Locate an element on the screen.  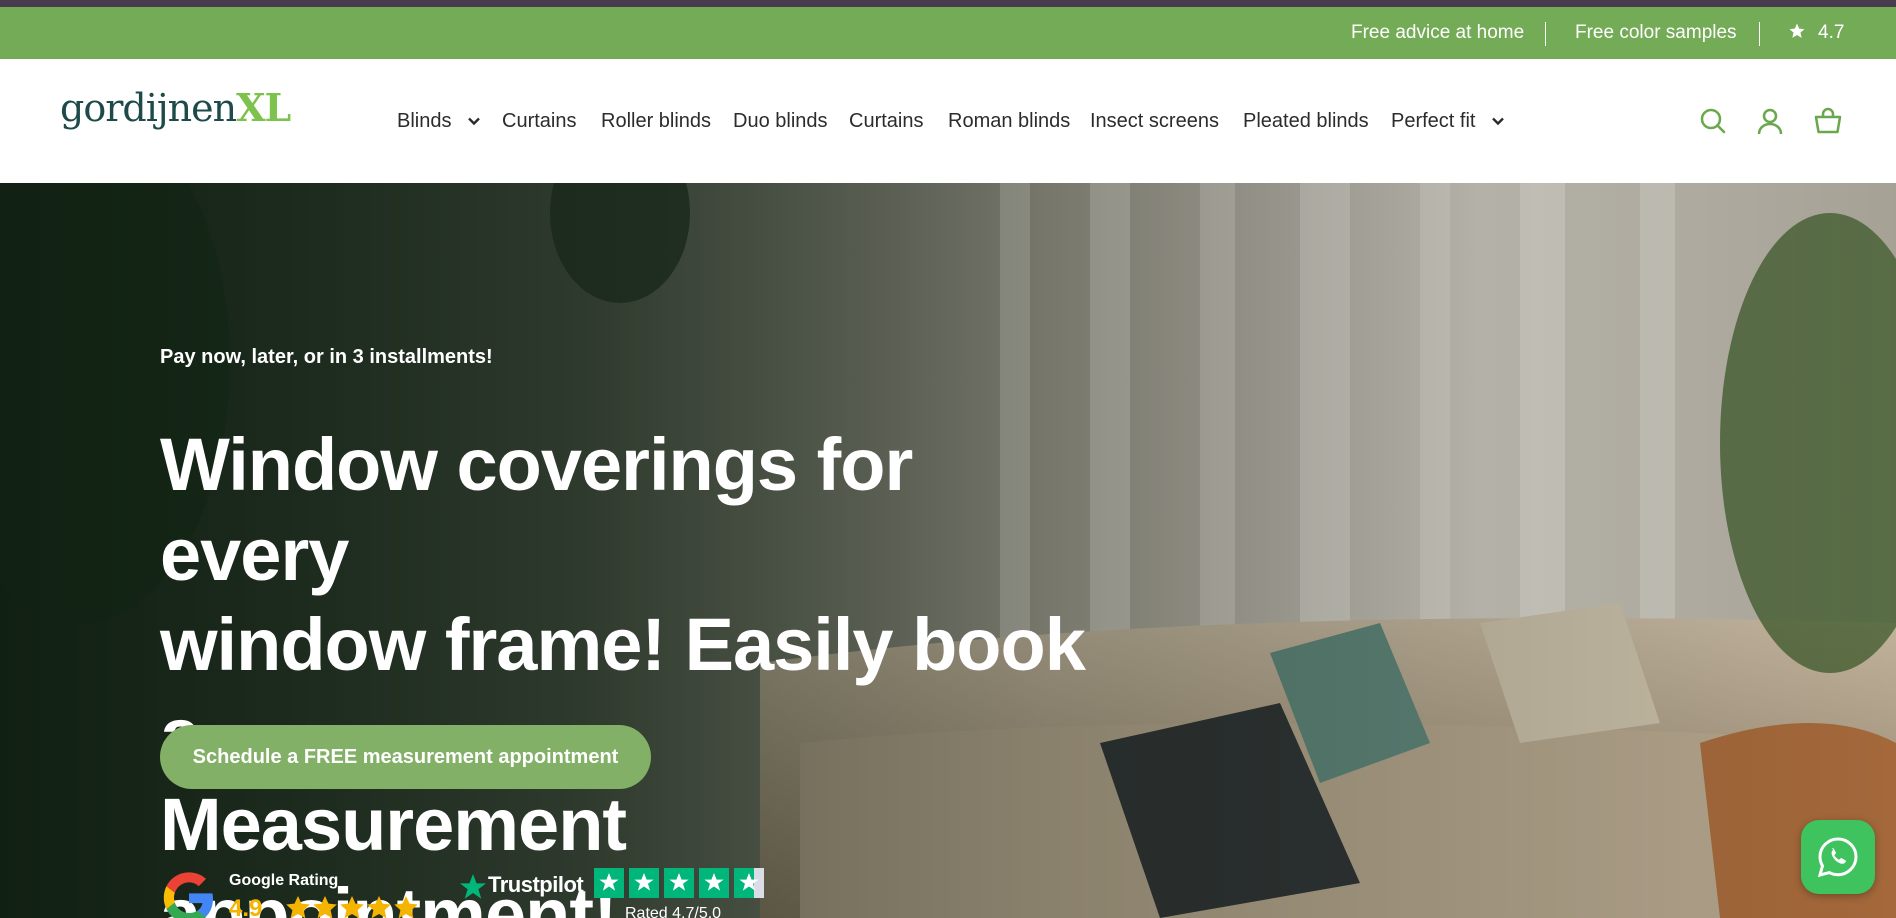
nav-item-curtains: Curtains is located at coordinates (539, 121).